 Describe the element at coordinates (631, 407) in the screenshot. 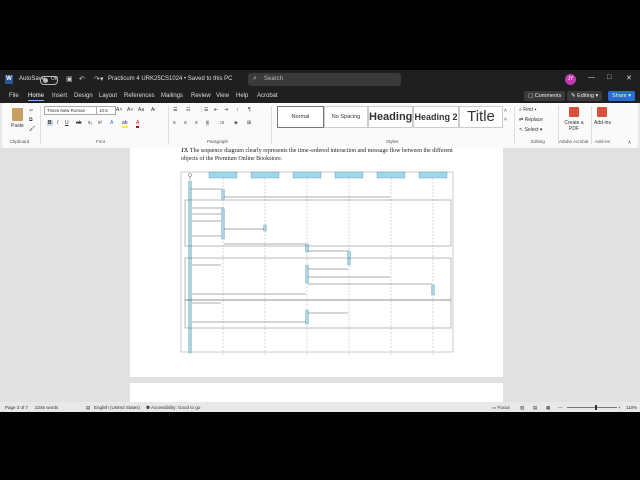

I see `zoom-level: 110%` at that location.